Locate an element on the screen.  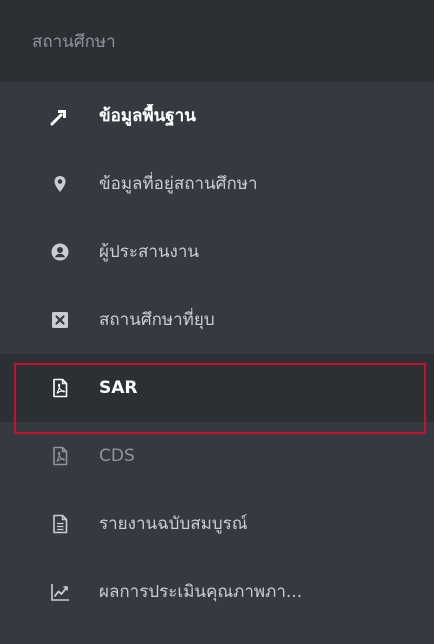
sidebar-item-address: ข้อมูลที่อยู่สถานศึกษา is located at coordinates (217, 184).